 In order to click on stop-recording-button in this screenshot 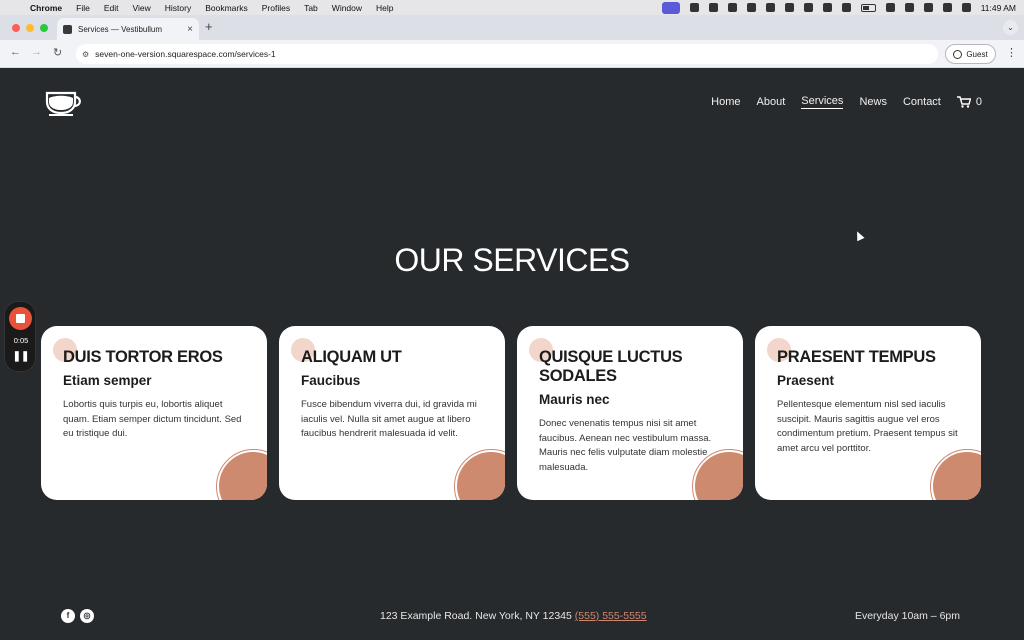, I will do `click(20, 318)`.